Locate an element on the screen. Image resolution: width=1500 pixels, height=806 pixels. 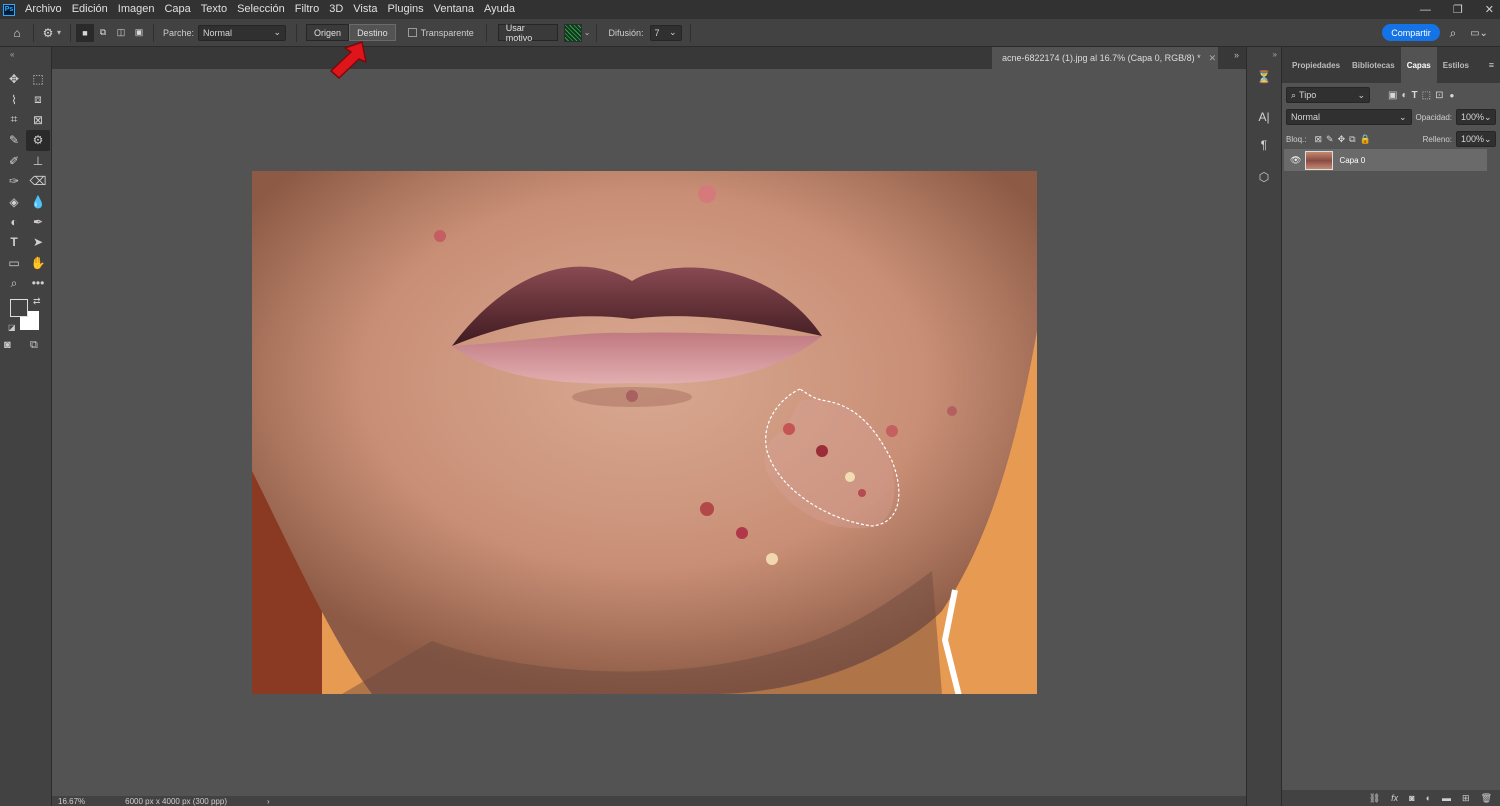
new-layer-icon: ⊞ is located at coordinates (1466, 798).